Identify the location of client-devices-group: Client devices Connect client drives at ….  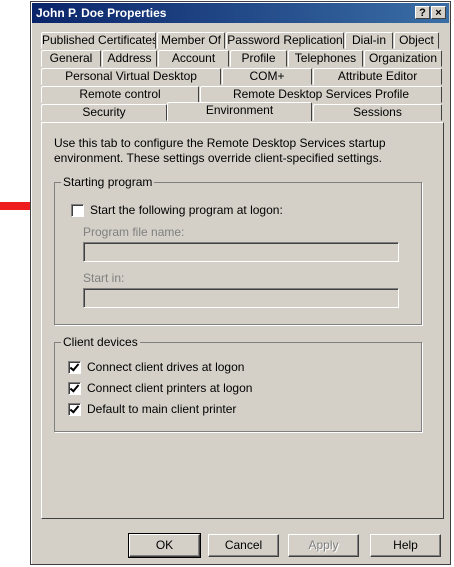
(238, 383).